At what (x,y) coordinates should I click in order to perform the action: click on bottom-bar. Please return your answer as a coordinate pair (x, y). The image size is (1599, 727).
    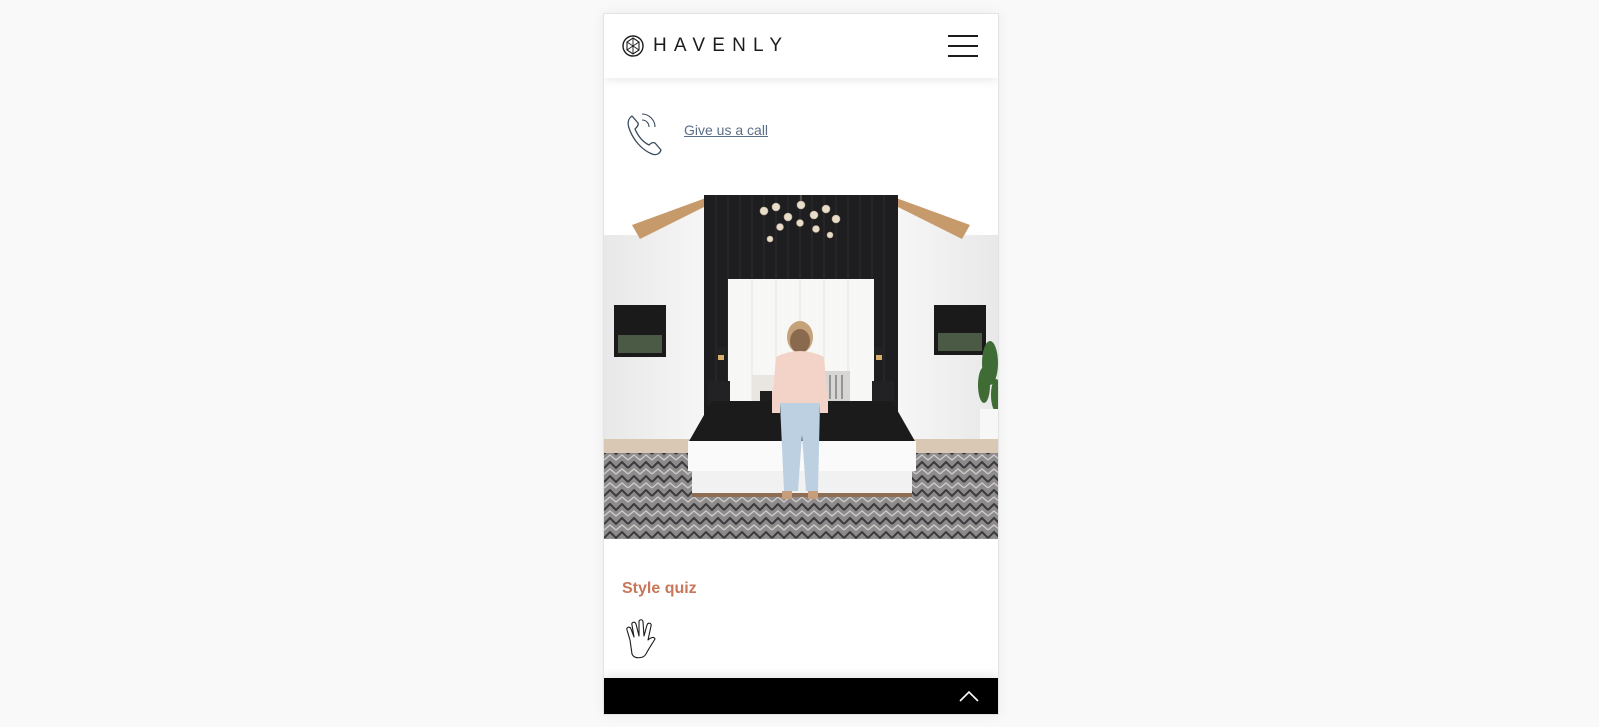
    Looking at the image, I should click on (801, 696).